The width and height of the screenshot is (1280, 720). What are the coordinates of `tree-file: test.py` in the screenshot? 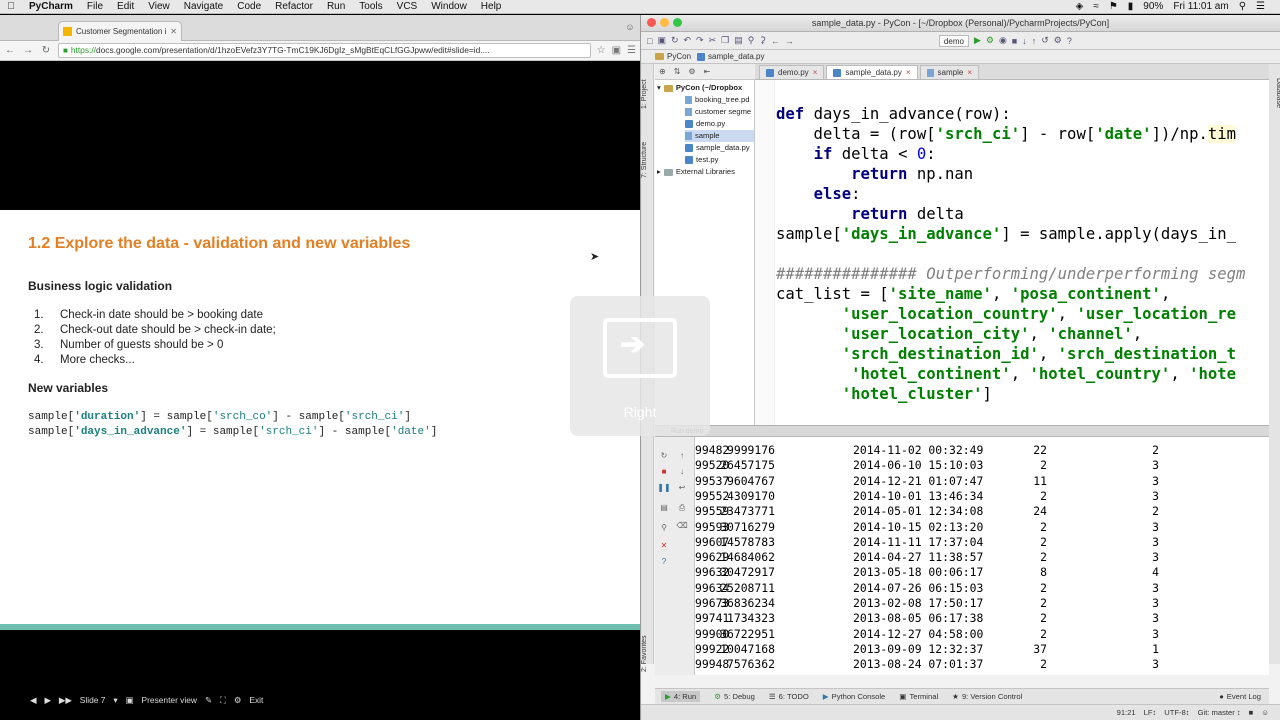 It's located at (701, 160).